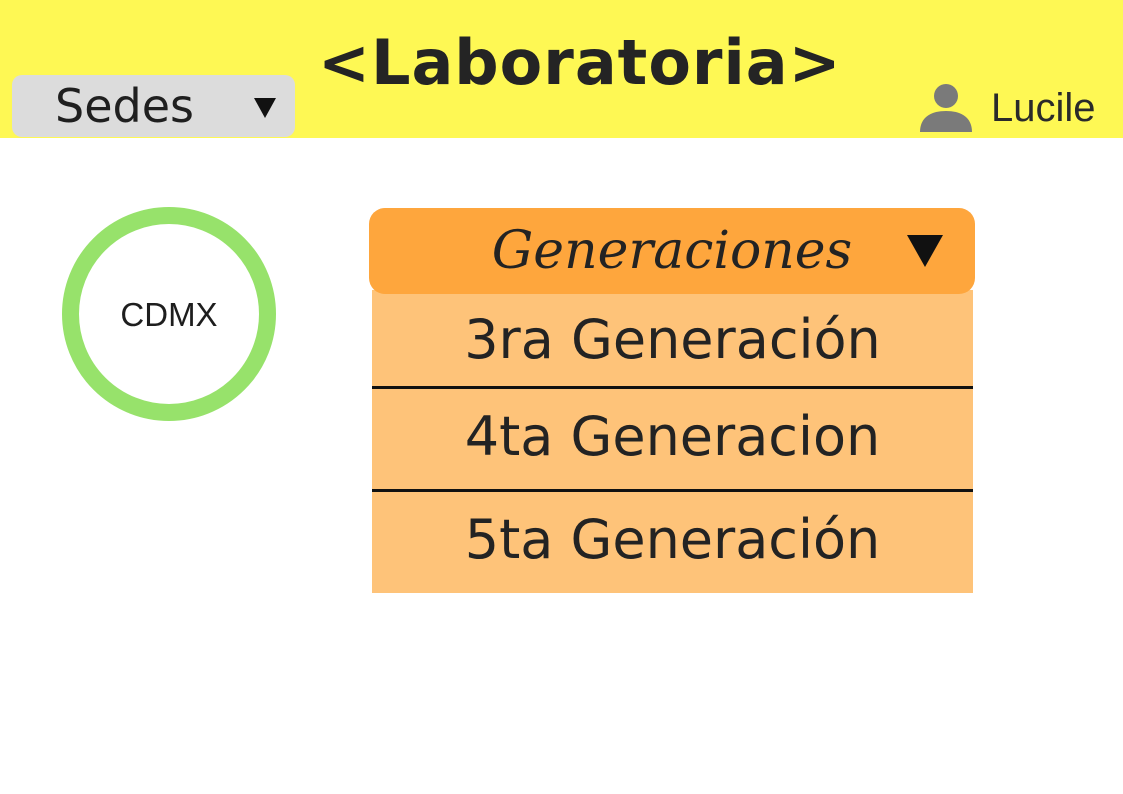  I want to click on sedes-dropdown: Sedes, so click(153, 106).